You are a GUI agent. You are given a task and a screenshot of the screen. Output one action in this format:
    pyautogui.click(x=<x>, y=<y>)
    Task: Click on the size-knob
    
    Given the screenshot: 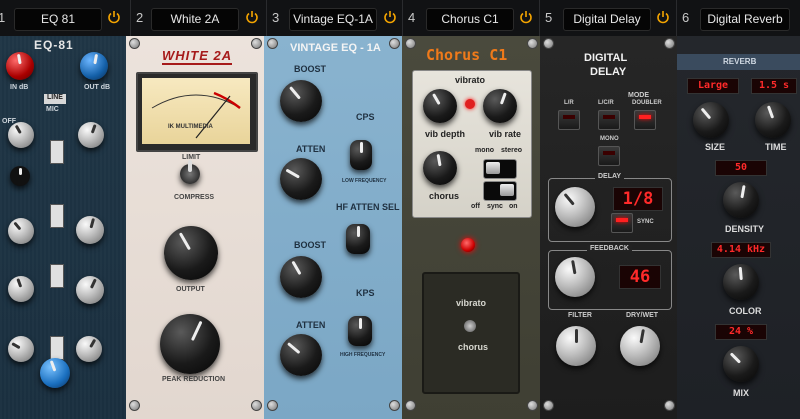 What is the action you would take?
    pyautogui.click(x=711, y=120)
    